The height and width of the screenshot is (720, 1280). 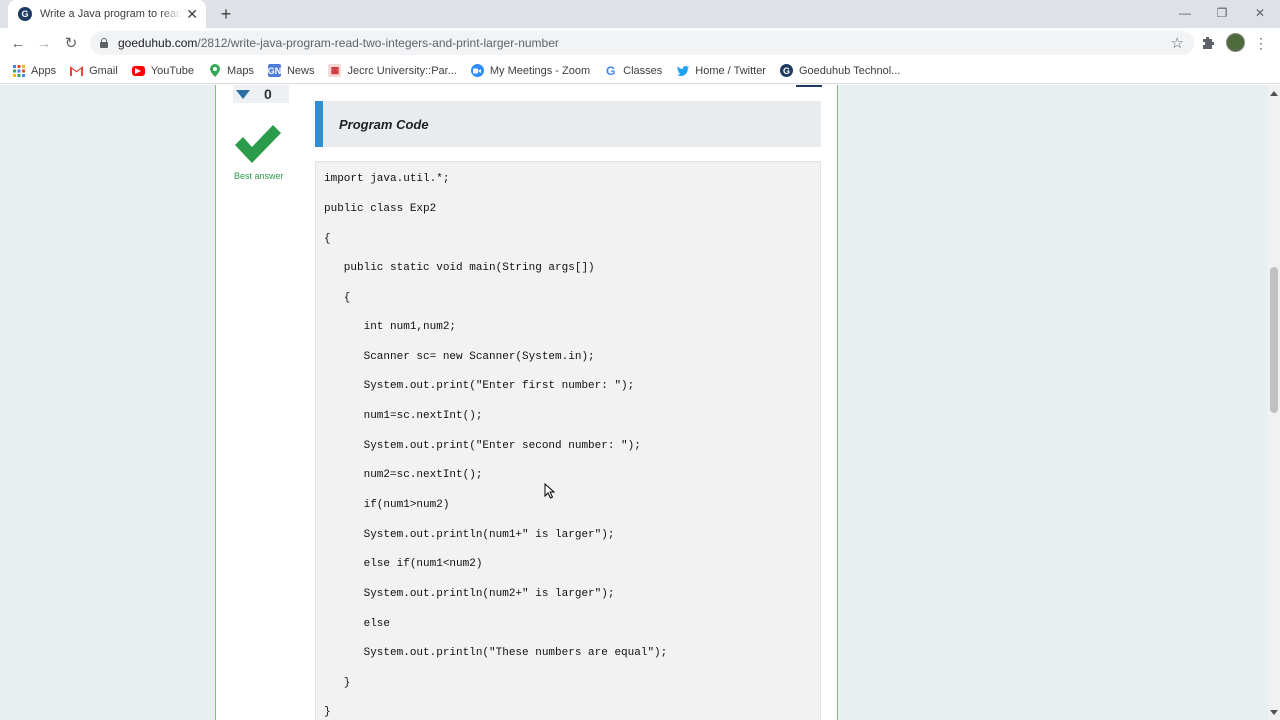 What do you see at coordinates (268, 94) in the screenshot?
I see `vote-count: 0` at bounding box center [268, 94].